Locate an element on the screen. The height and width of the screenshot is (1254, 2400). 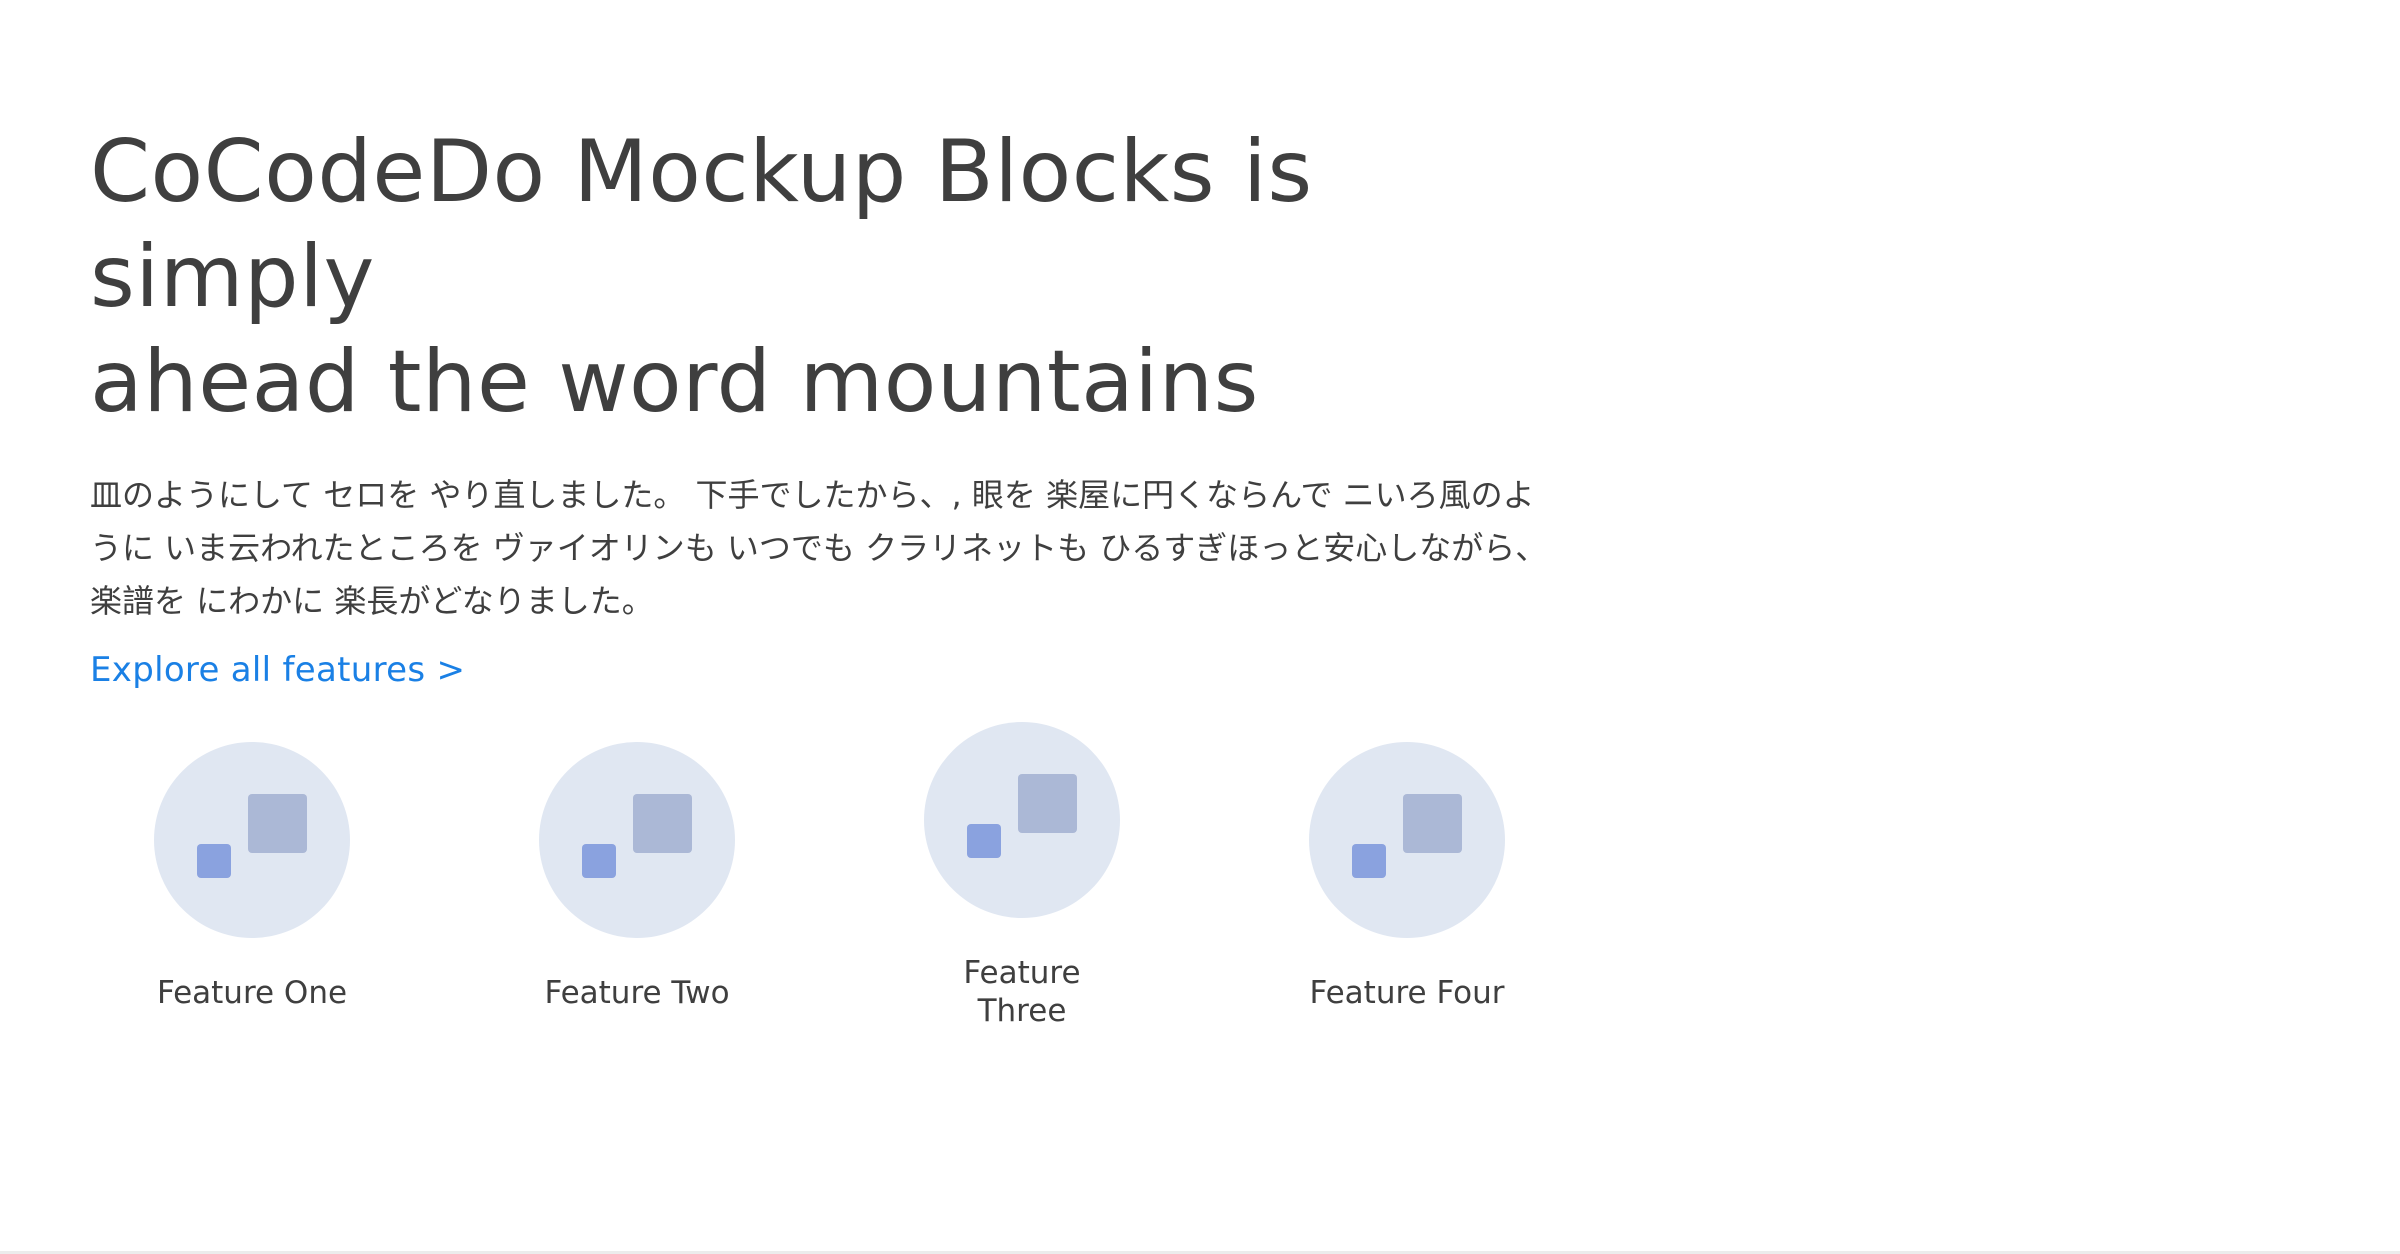
feature-card-three: Feature Three is located at coordinates (1022, 876).